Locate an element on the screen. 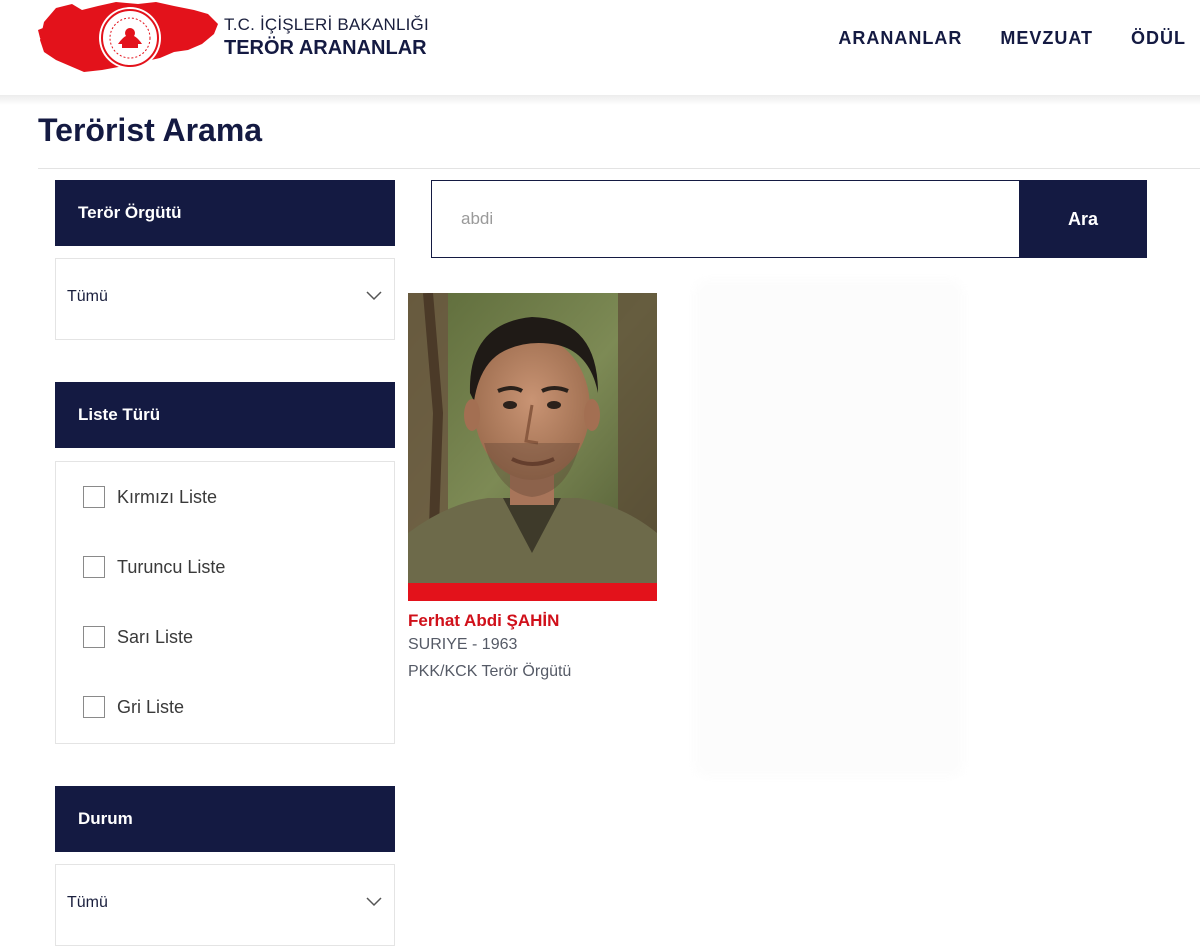 The image size is (1200, 946). search-button: Ara is located at coordinates (1083, 219).